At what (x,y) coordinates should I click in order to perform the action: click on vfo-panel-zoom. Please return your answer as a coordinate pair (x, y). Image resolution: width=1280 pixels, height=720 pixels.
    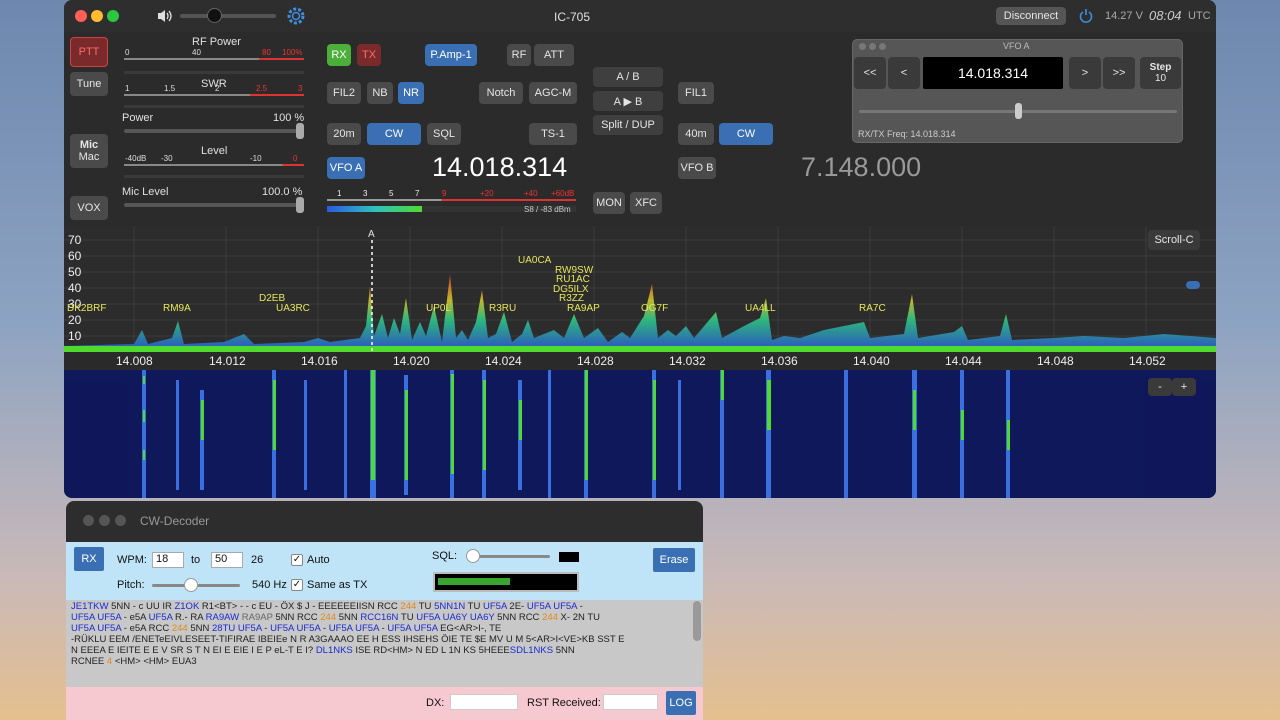
    Looking at the image, I should click on (882, 46).